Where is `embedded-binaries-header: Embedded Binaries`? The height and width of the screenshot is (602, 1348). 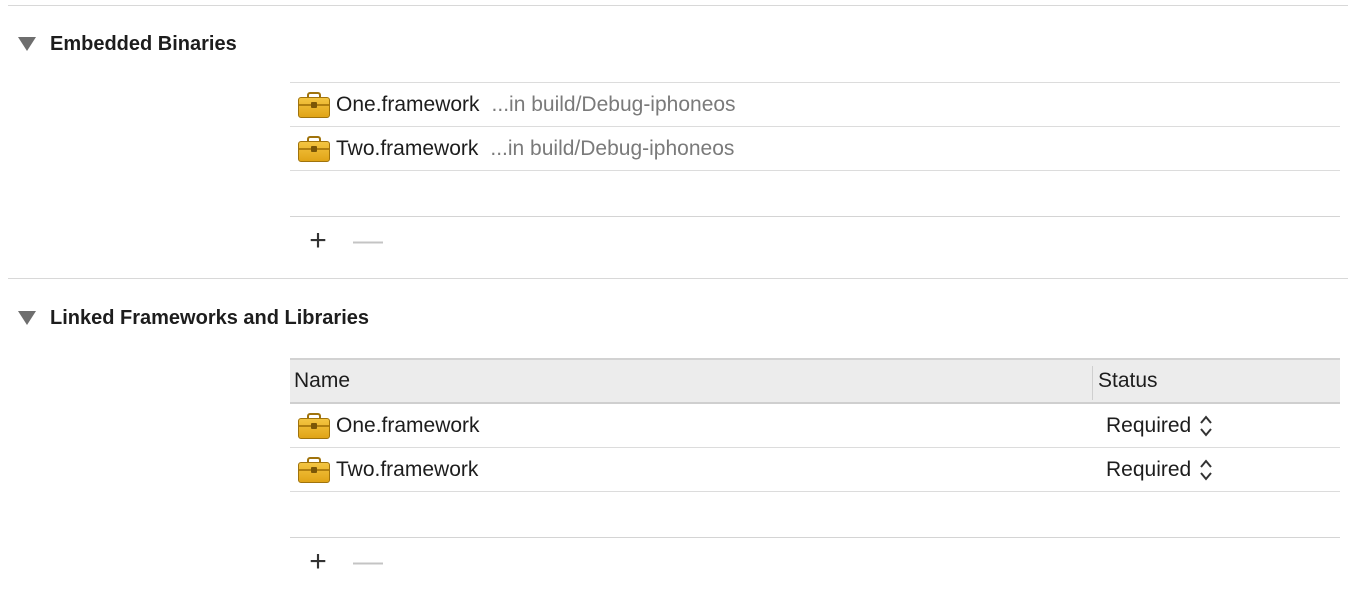
embedded-binaries-header: Embedded Binaries is located at coordinates (127, 44).